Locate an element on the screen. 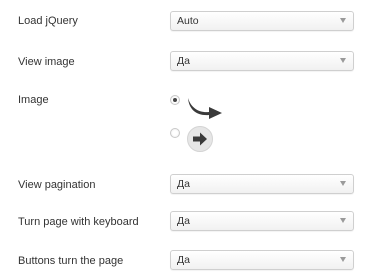  image-option-curved-arrow-radio is located at coordinates (175, 100).